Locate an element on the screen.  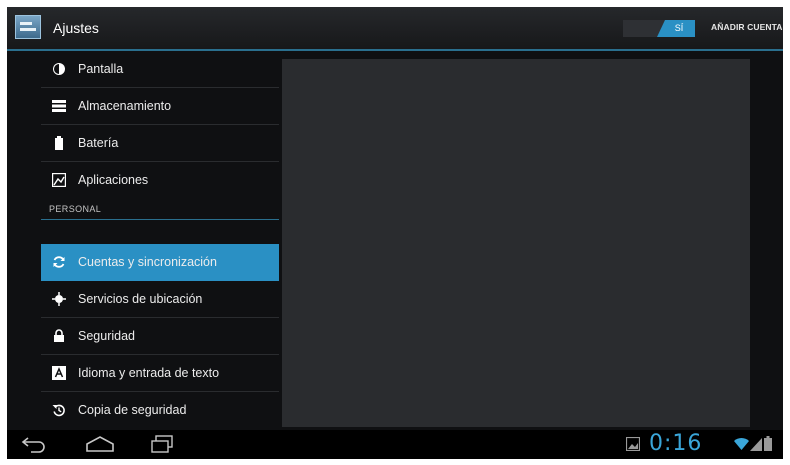
section-divider is located at coordinates (160, 219).